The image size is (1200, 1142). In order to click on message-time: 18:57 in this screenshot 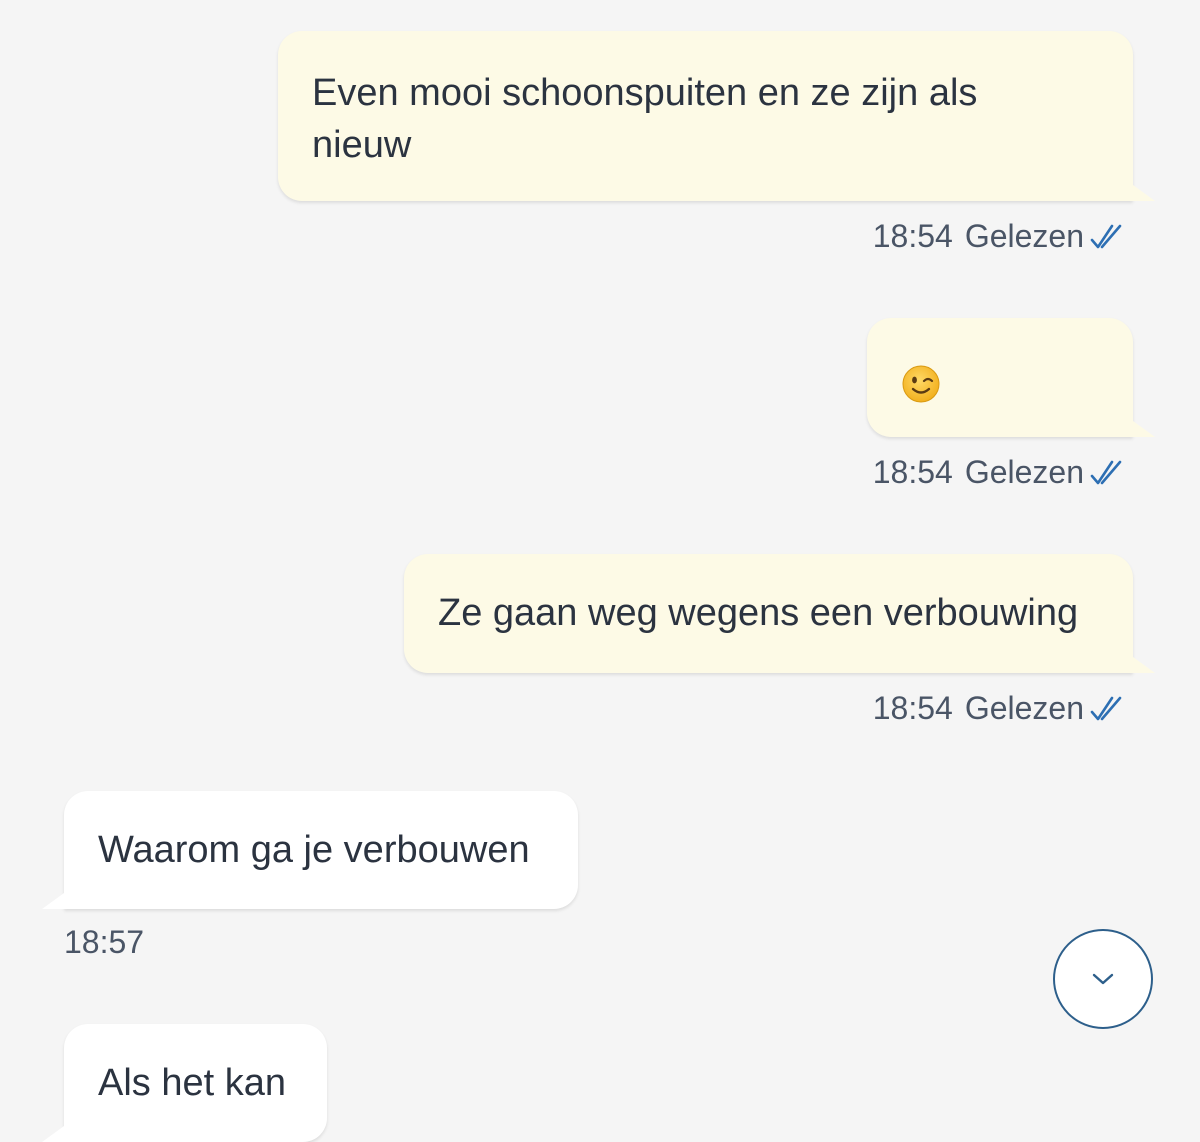, I will do `click(104, 942)`.